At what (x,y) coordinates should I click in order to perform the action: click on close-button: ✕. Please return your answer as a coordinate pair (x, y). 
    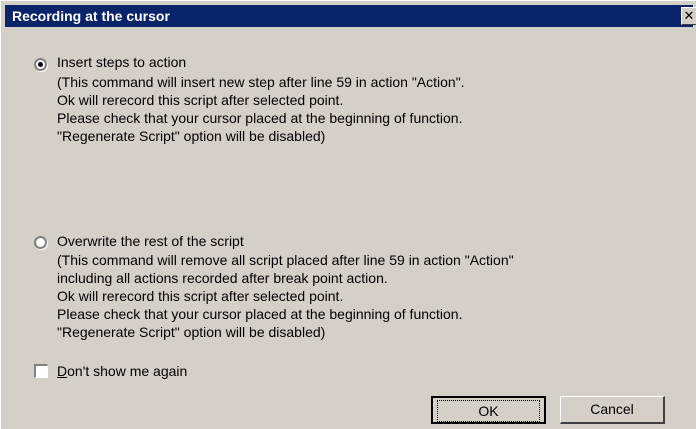
    Looking at the image, I should click on (688, 16).